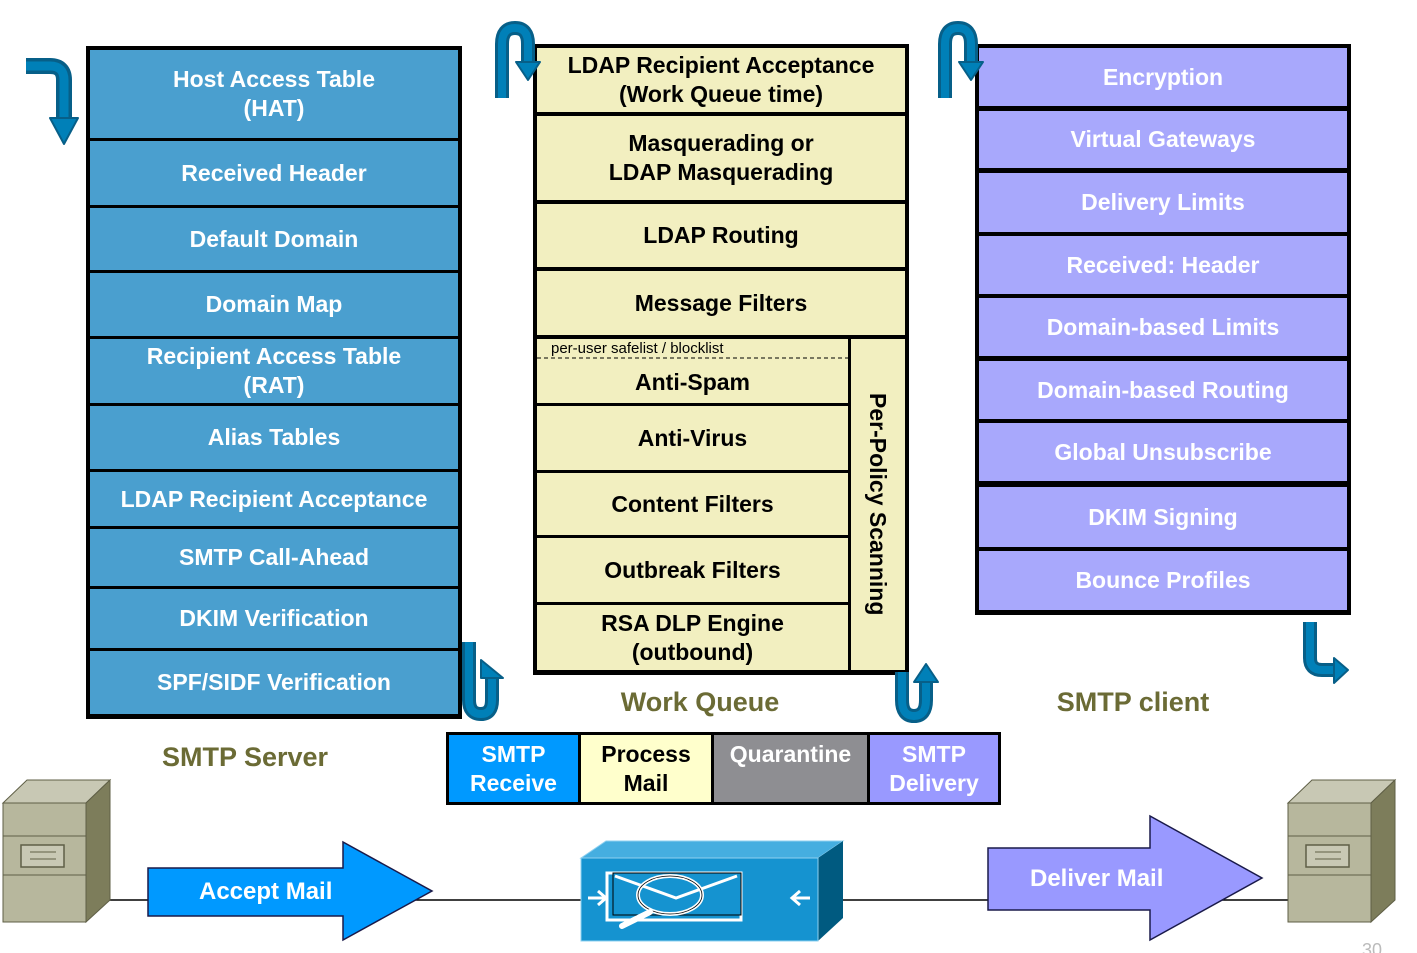  Describe the element at coordinates (56, 851) in the screenshot. I see `sending-server-icon` at that location.